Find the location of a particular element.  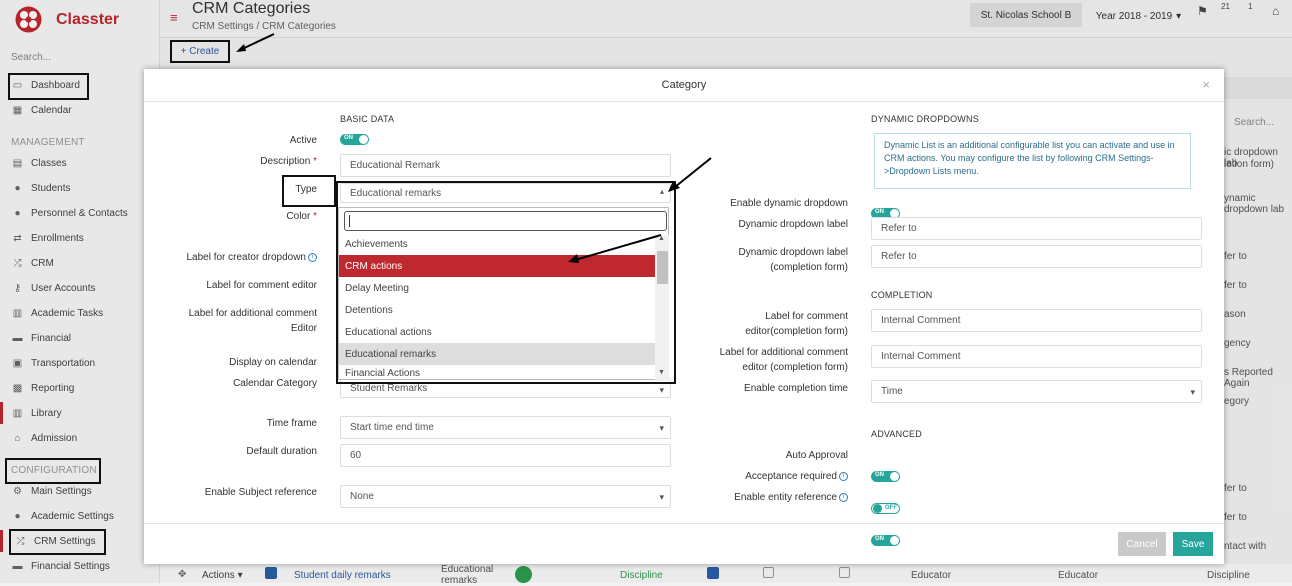

comment-editor-label: Label for comment editor is located at coordinates (261, 285).